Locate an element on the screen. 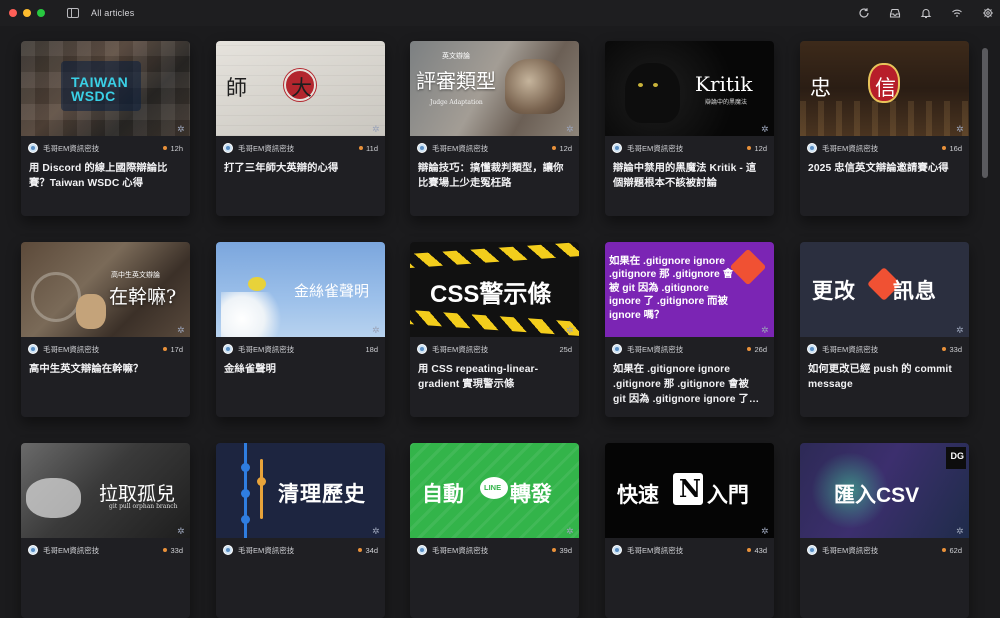 This screenshot has width=1000, height=618. article-meta: 毛哥EM資訊密技 62d is located at coordinates (884, 550).